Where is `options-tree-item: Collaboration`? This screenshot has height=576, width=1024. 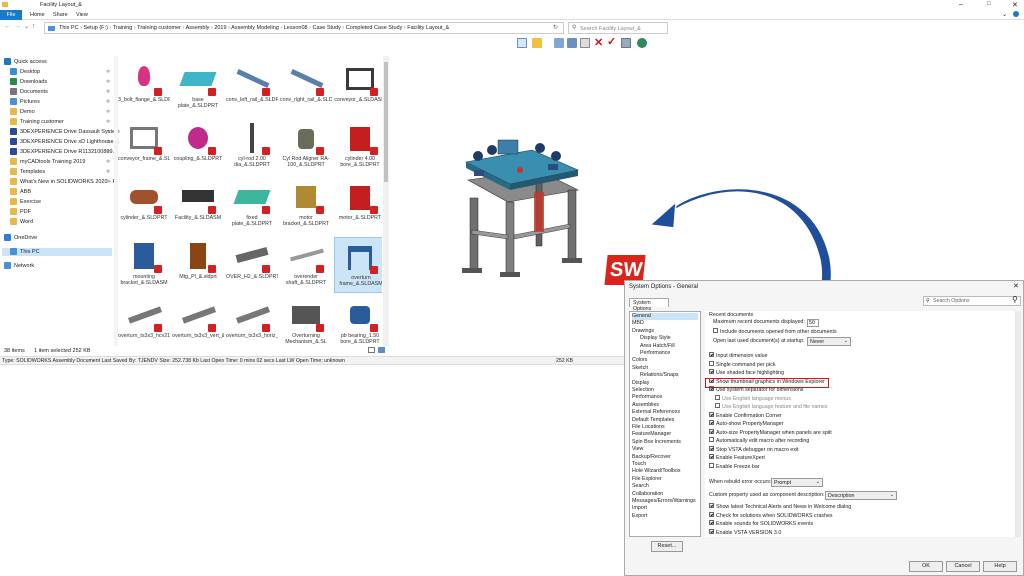
options-tree-item: Collaboration is located at coordinates (647, 494).